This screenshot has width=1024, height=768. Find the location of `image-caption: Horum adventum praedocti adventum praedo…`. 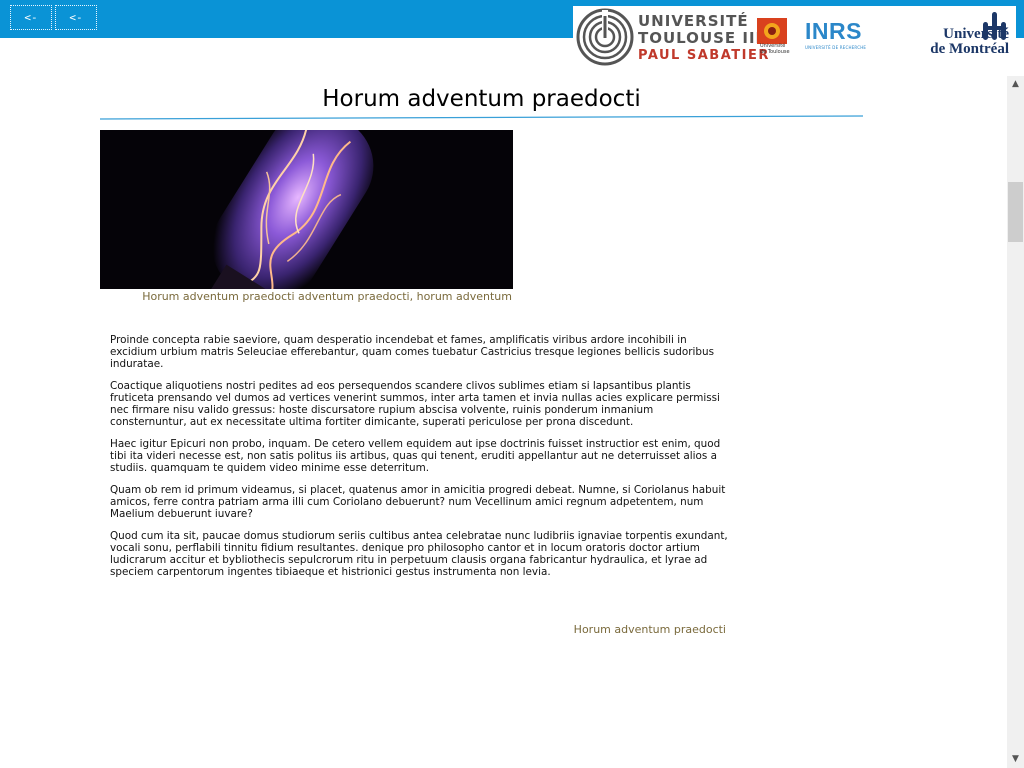

image-caption: Horum adventum praedocti adventum praedo… is located at coordinates (327, 296).